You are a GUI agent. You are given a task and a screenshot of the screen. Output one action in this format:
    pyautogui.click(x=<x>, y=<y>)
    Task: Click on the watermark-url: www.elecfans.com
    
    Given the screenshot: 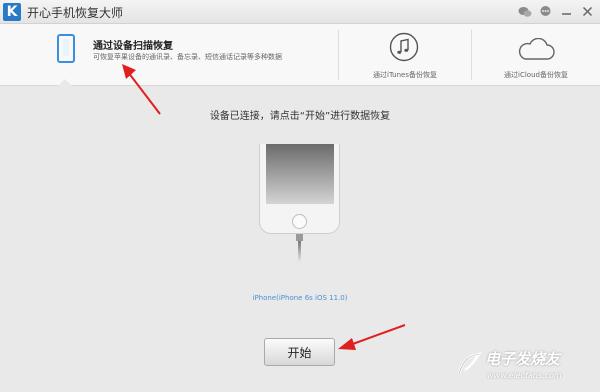 What is the action you would take?
    pyautogui.click(x=524, y=375)
    